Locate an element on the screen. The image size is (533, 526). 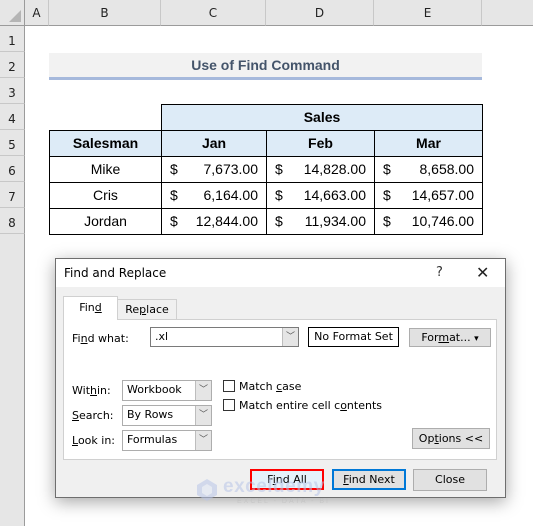
header-mar: Mar is located at coordinates (428, 143).